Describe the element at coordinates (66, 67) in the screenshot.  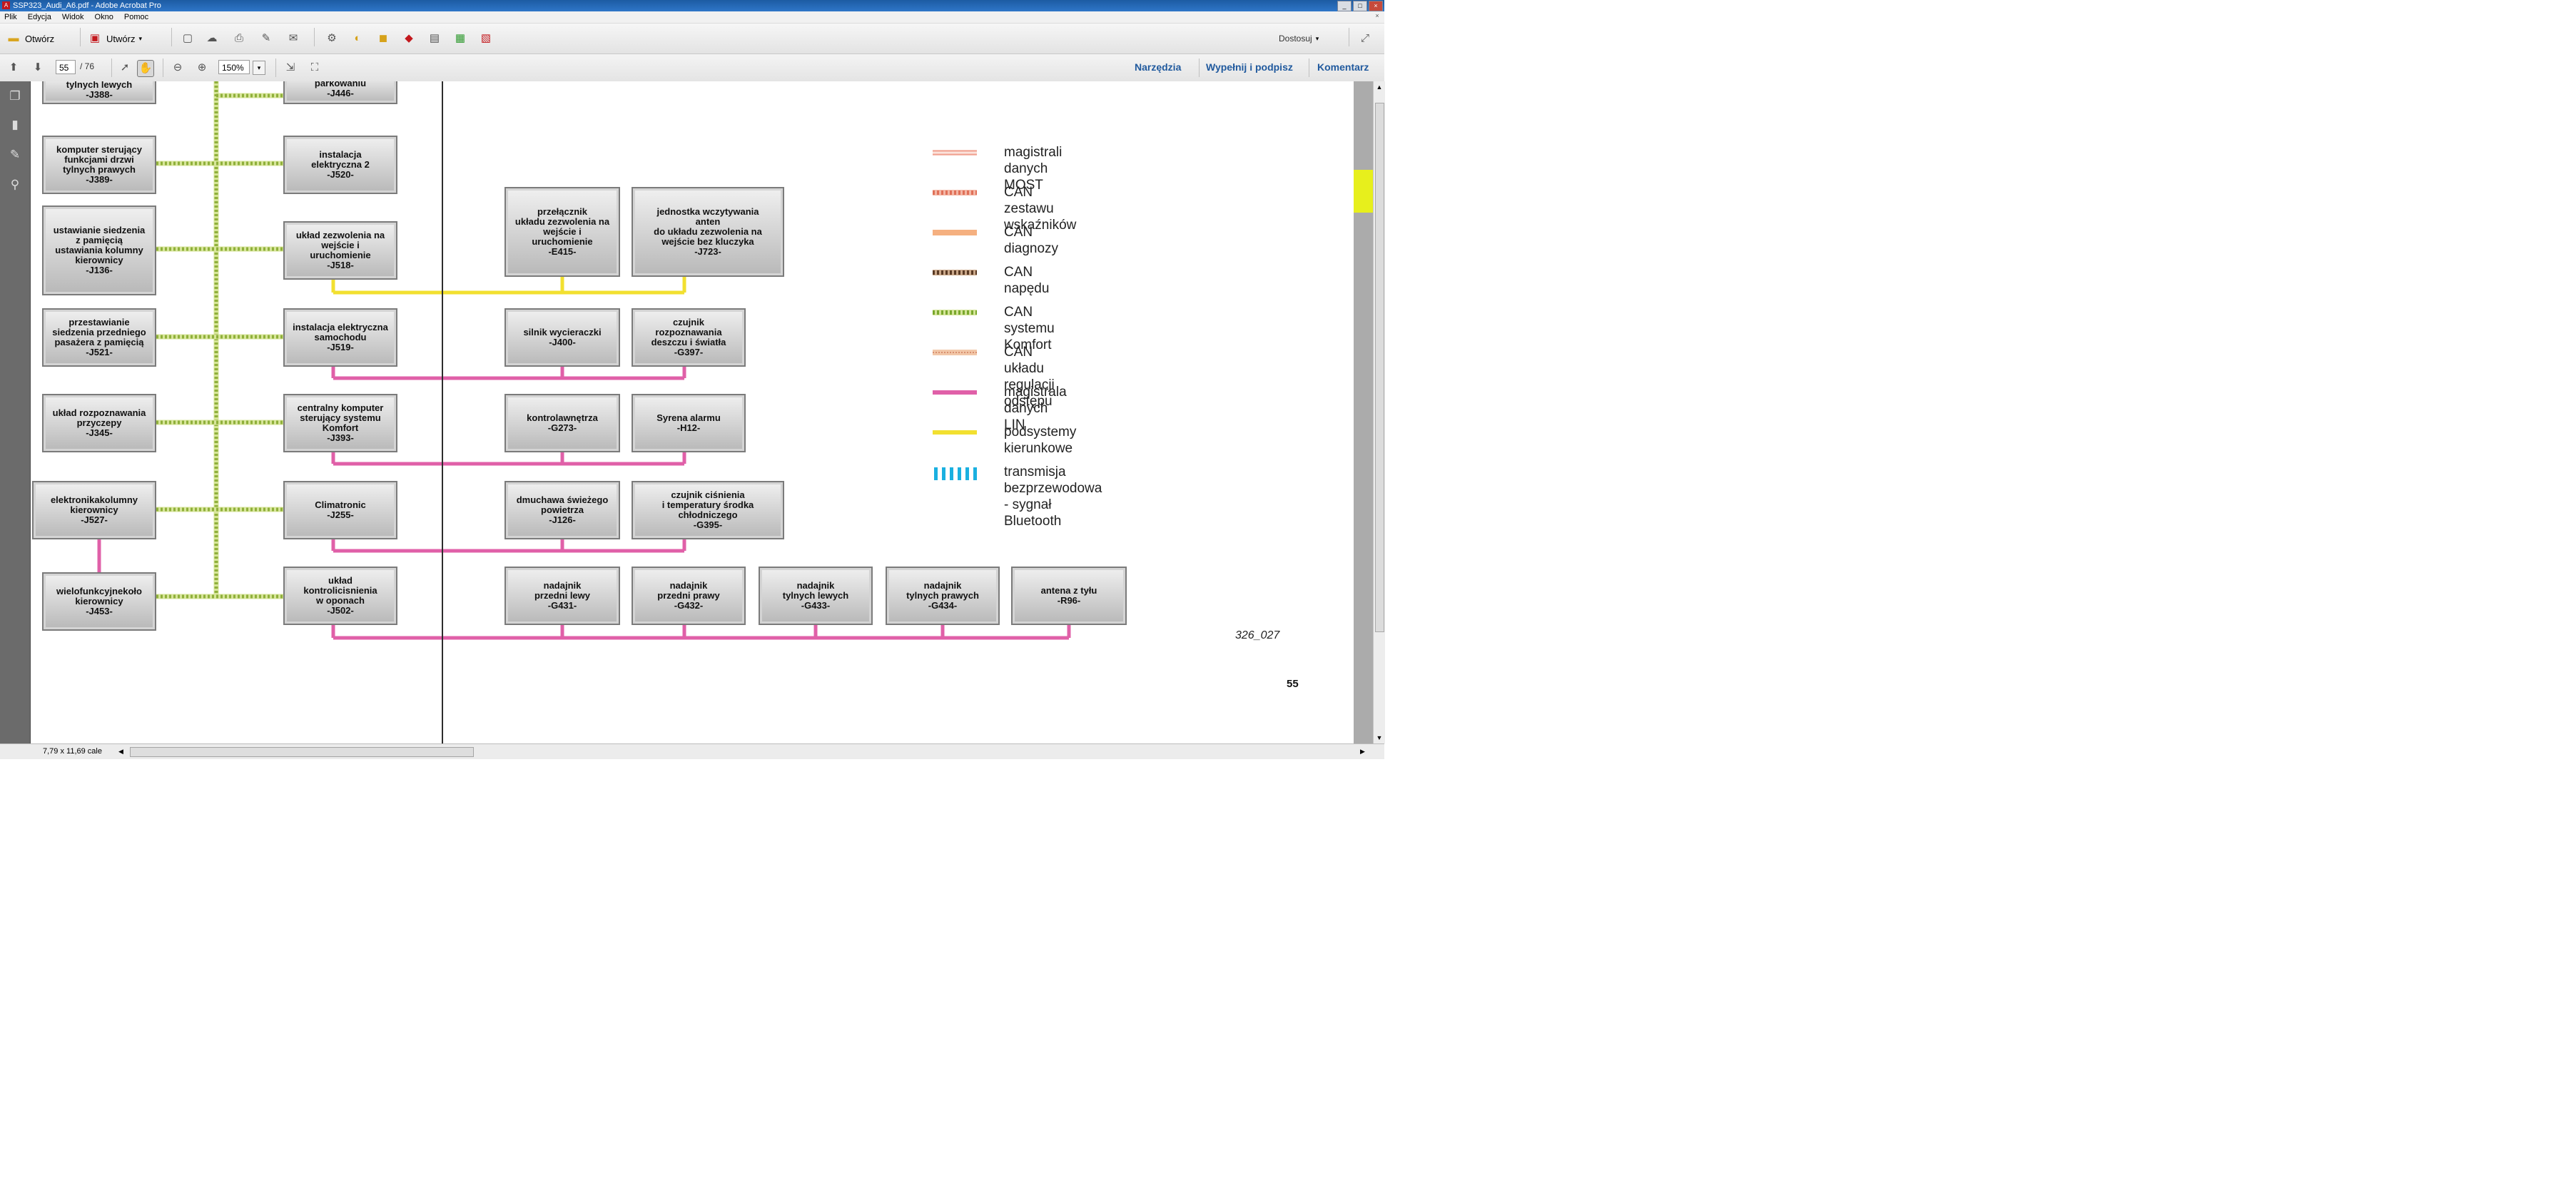
I see `page-number-input: 55` at that location.